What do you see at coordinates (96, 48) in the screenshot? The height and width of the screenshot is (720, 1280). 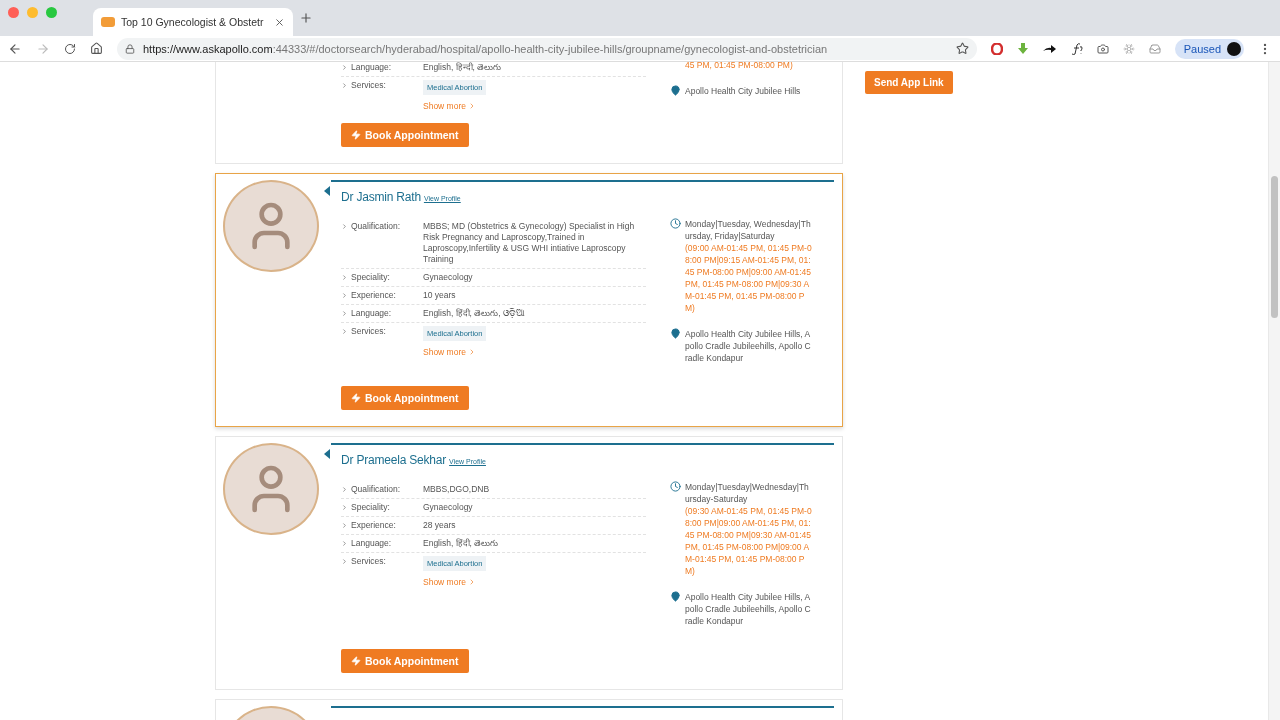 I see `home-icon` at bounding box center [96, 48].